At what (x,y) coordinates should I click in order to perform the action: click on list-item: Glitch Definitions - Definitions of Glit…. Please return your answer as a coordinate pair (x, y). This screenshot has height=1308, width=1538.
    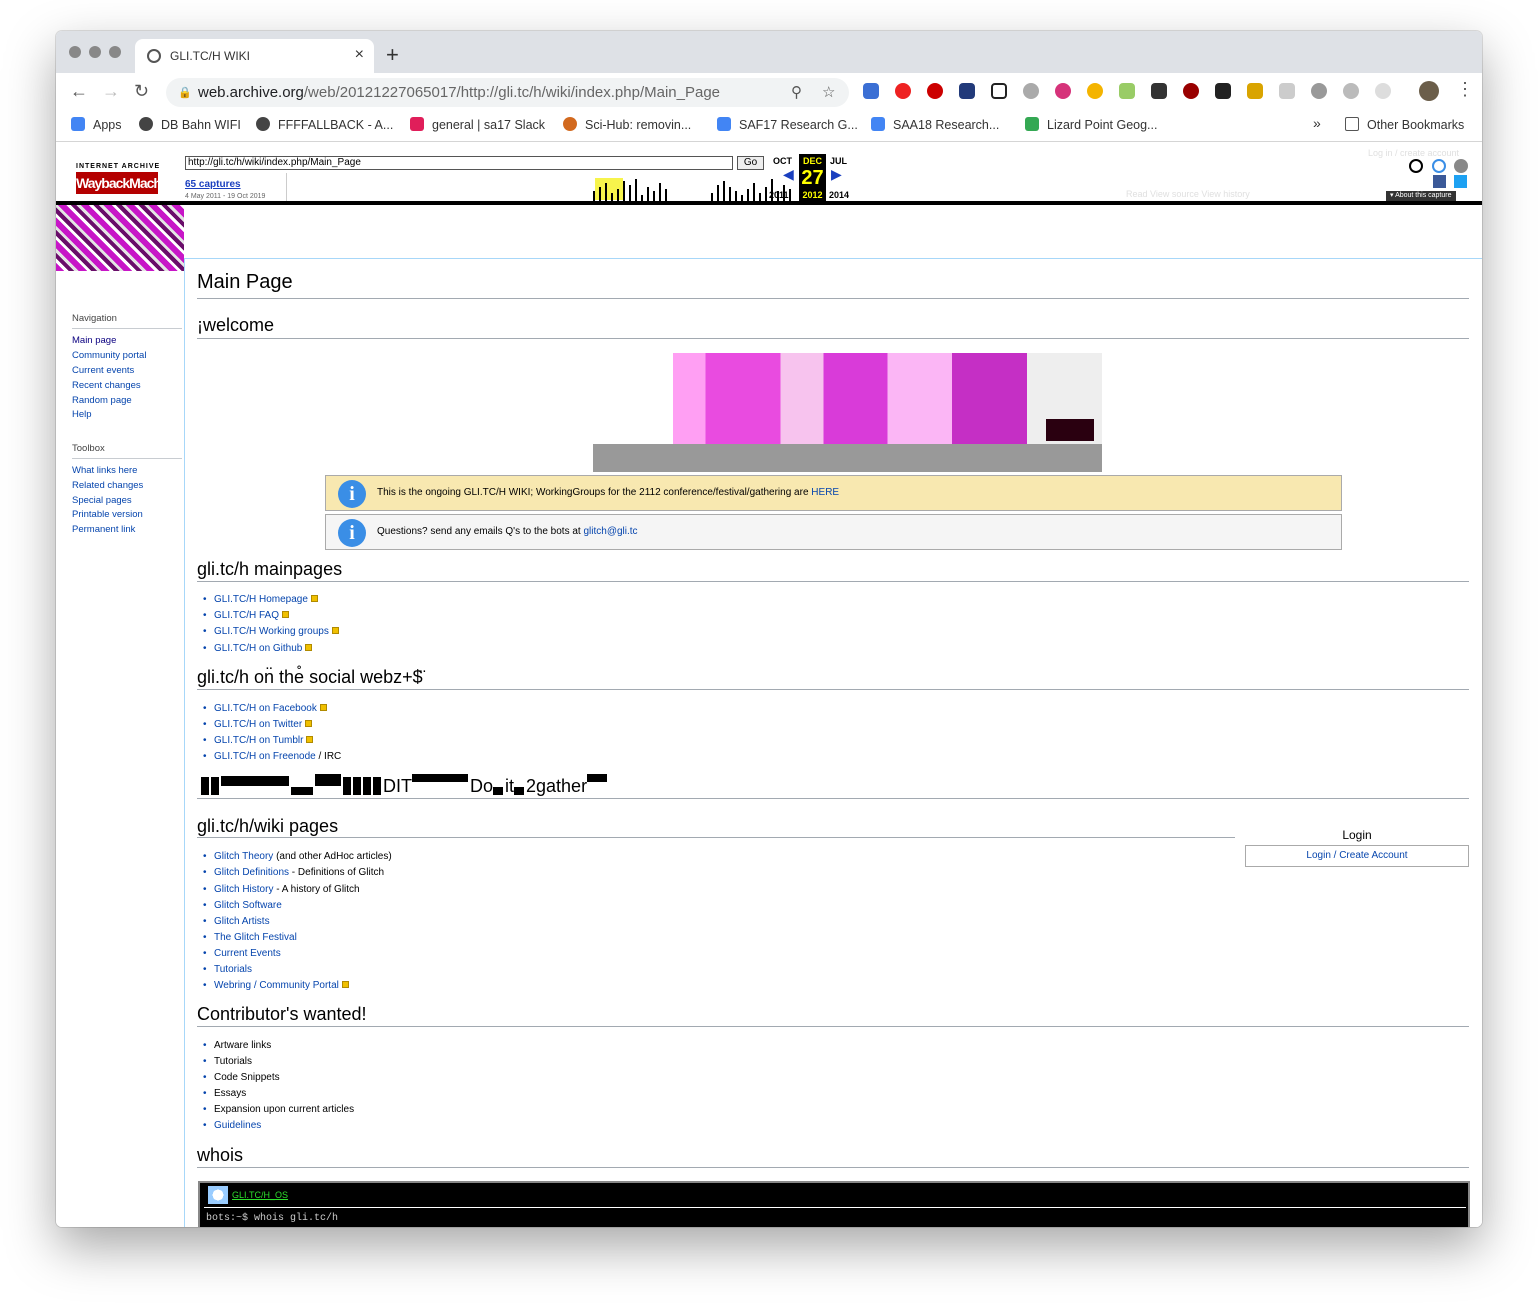
    Looking at the image, I should click on (293, 872).